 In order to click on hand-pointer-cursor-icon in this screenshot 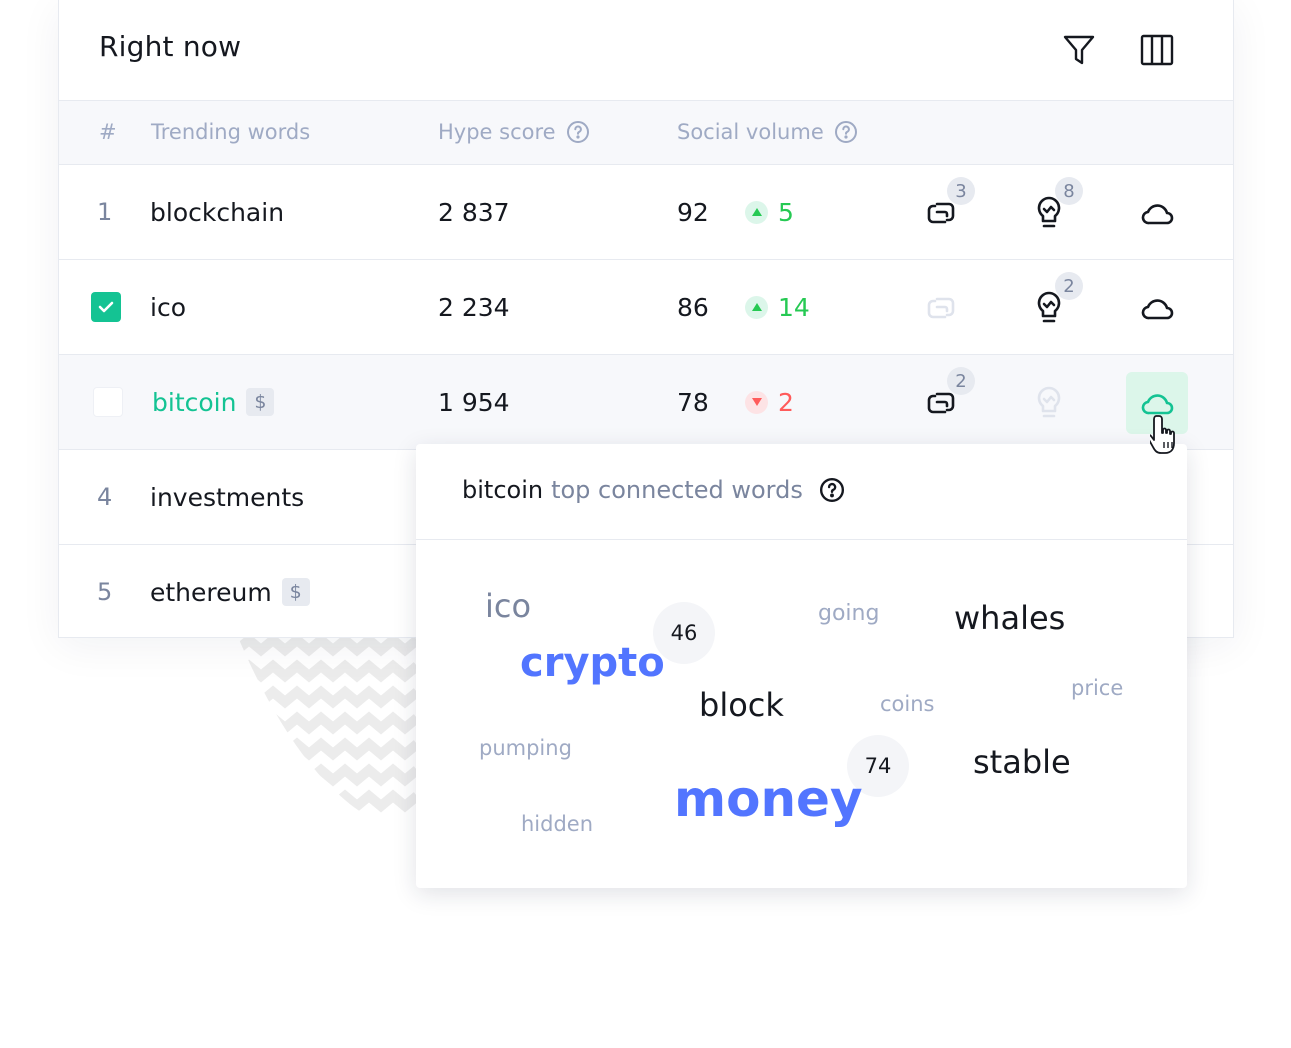, I will do `click(1162, 434)`.